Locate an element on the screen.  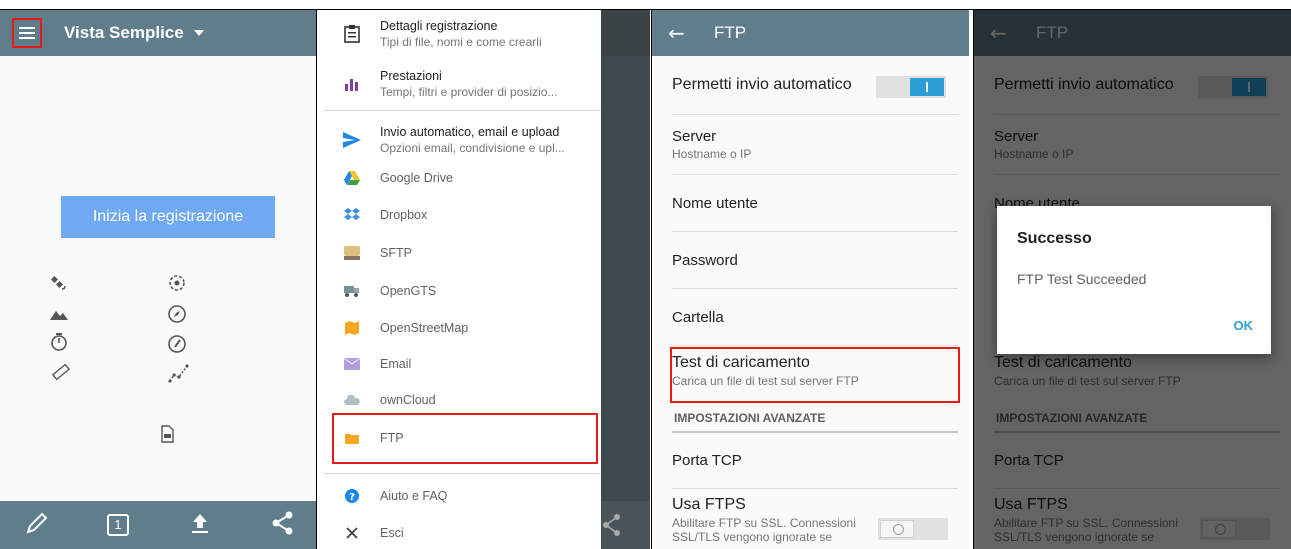
drawer-item-owncloud: ownCloud is located at coordinates (462, 400).